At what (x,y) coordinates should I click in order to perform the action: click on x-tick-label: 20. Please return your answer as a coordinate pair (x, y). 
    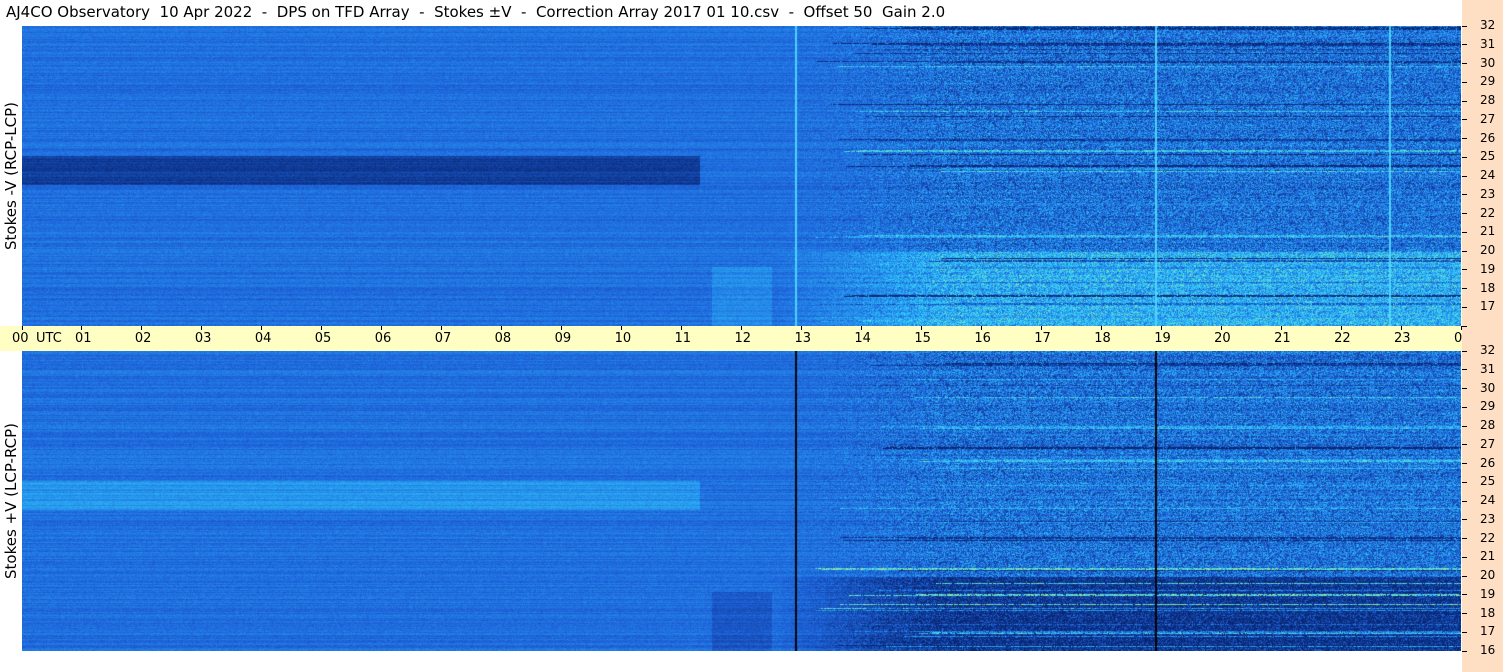
    Looking at the image, I should click on (1222, 338).